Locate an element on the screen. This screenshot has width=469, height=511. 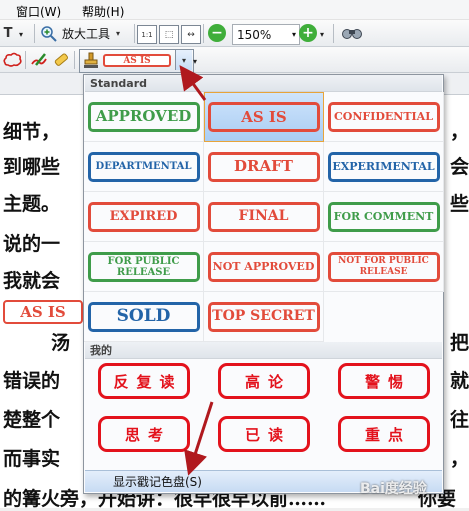
baidu-watermark: Bai度经验 is located at coordinates (393, 489).